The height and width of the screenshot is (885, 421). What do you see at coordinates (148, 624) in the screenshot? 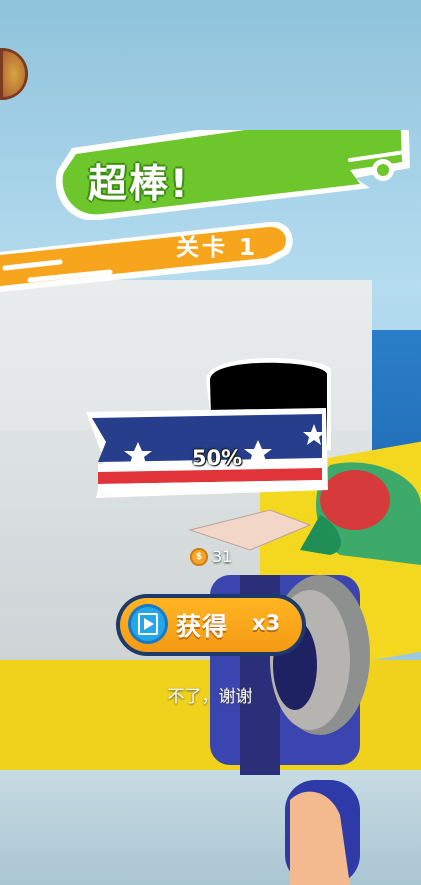
I see `video-play-icon` at bounding box center [148, 624].